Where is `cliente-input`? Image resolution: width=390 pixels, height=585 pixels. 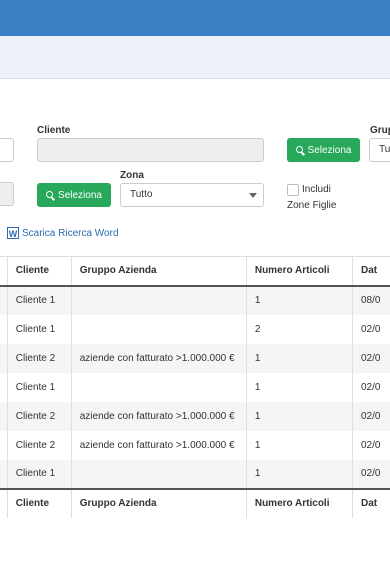 cliente-input is located at coordinates (150, 150).